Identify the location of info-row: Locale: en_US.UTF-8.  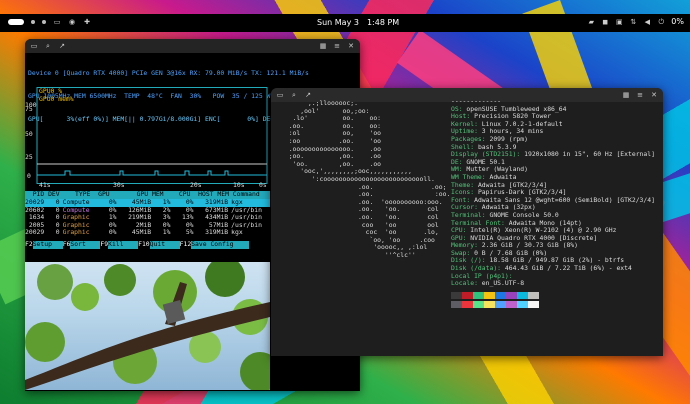
(488, 283).